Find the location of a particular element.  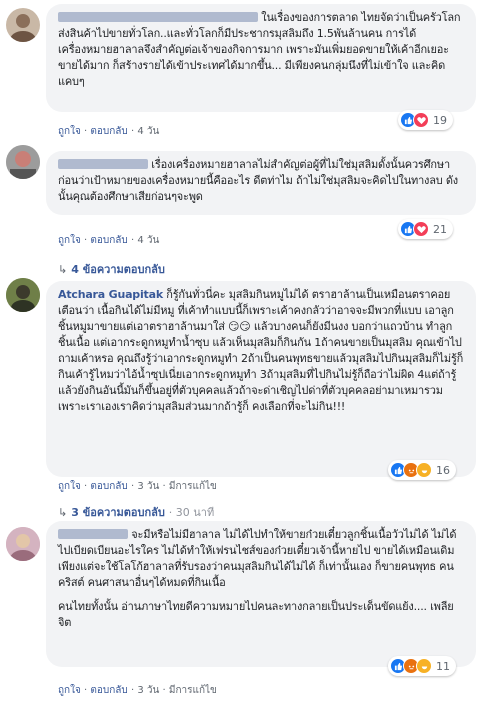

reaction-number: 19 is located at coordinates (440, 120).